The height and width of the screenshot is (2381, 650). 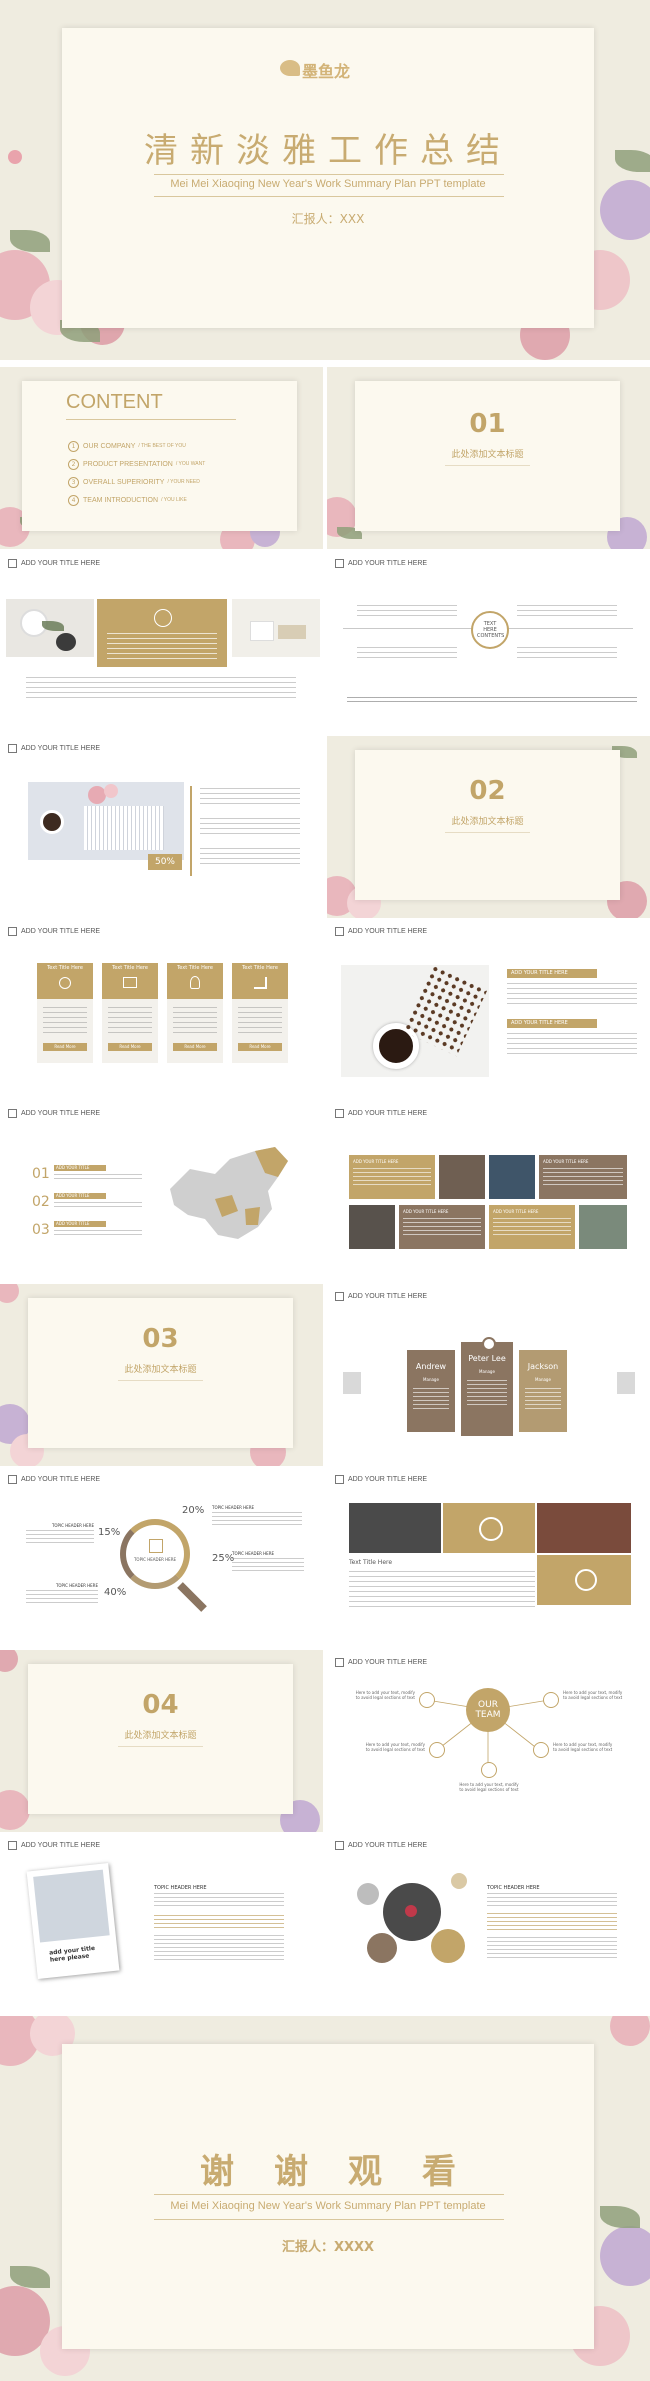 What do you see at coordinates (106, 821) in the screenshot?
I see `photo-book` at bounding box center [106, 821].